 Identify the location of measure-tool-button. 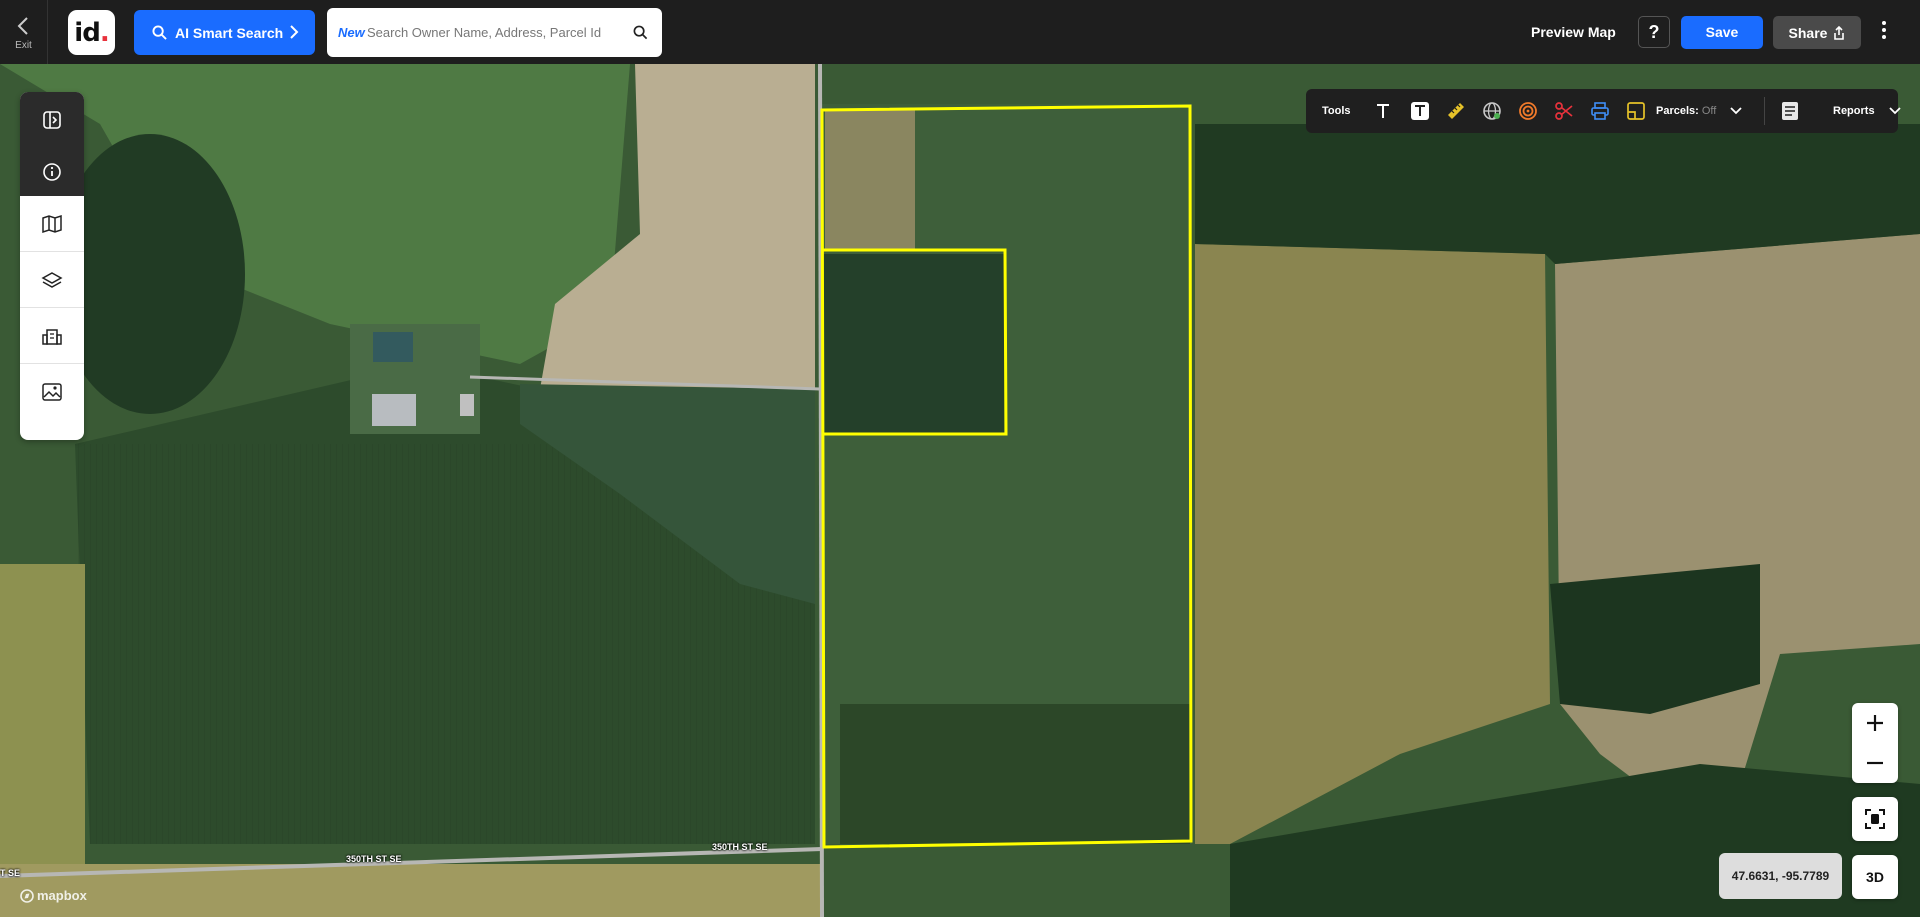
(1456, 111).